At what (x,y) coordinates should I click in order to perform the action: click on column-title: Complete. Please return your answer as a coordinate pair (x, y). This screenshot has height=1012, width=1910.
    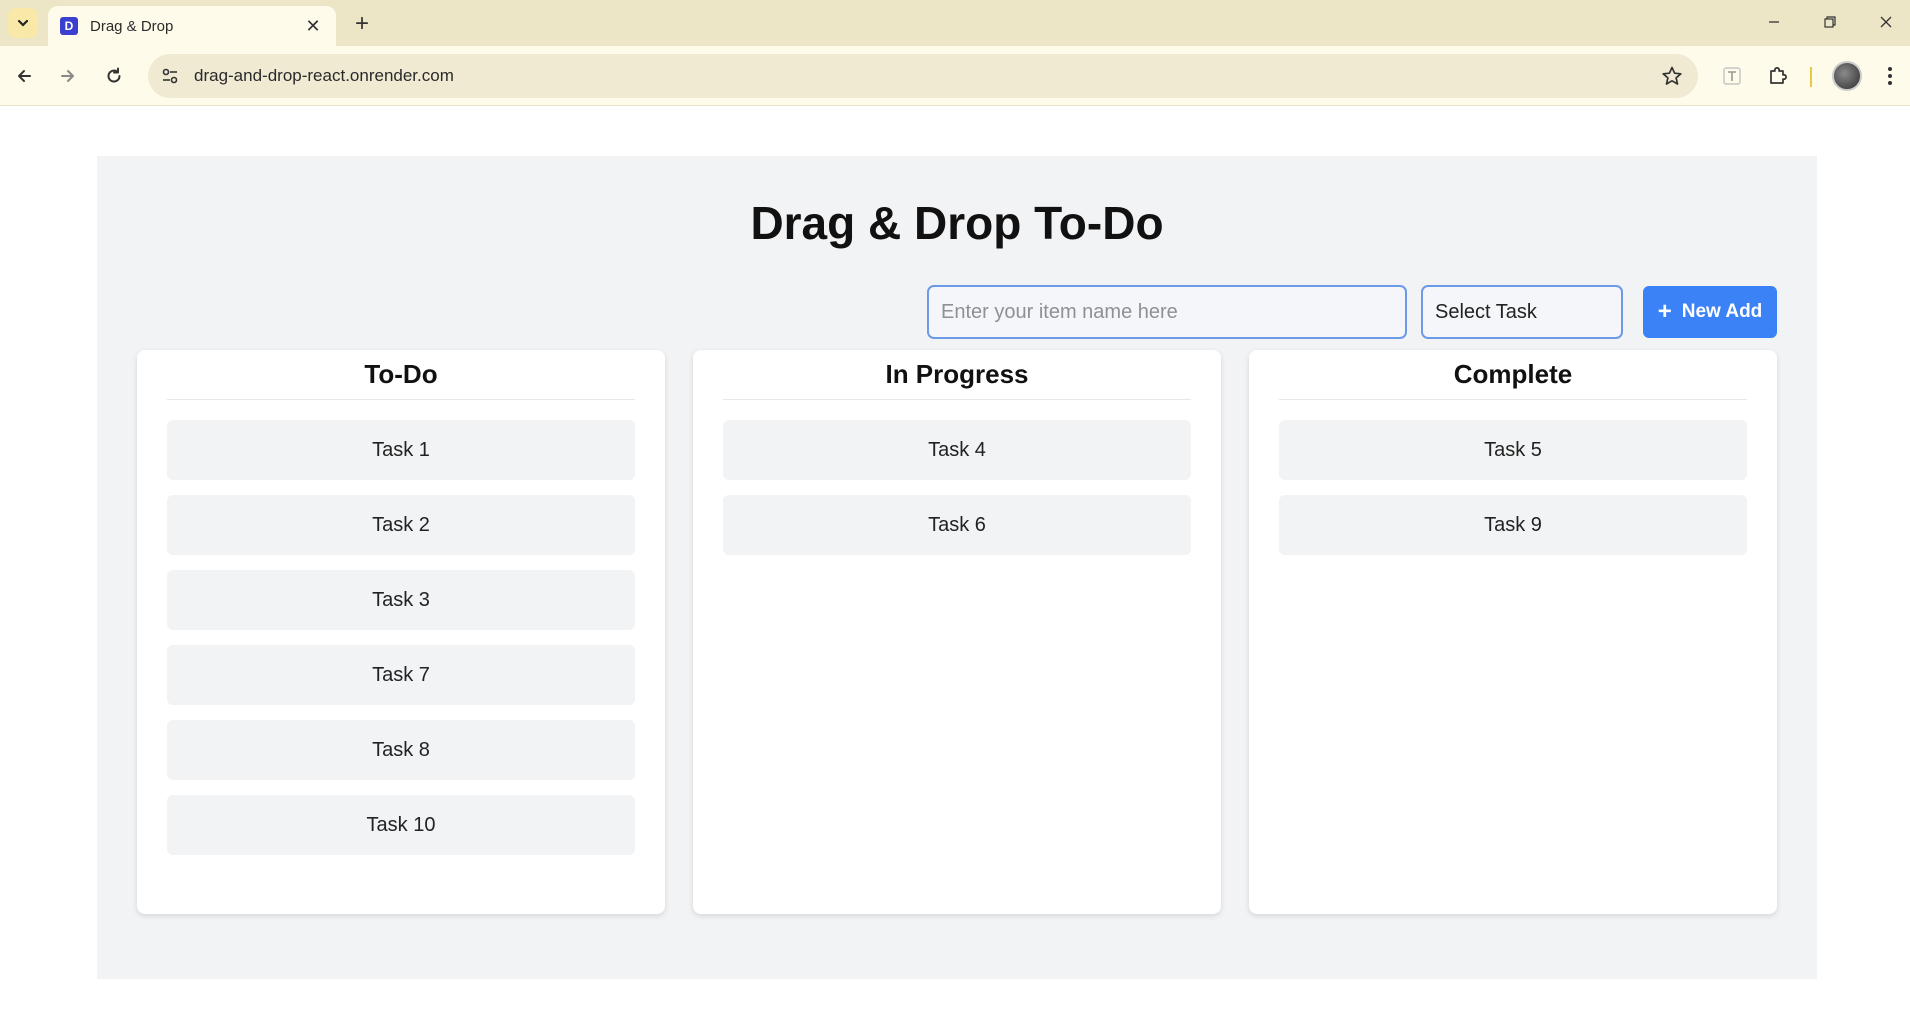
    Looking at the image, I should click on (1513, 375).